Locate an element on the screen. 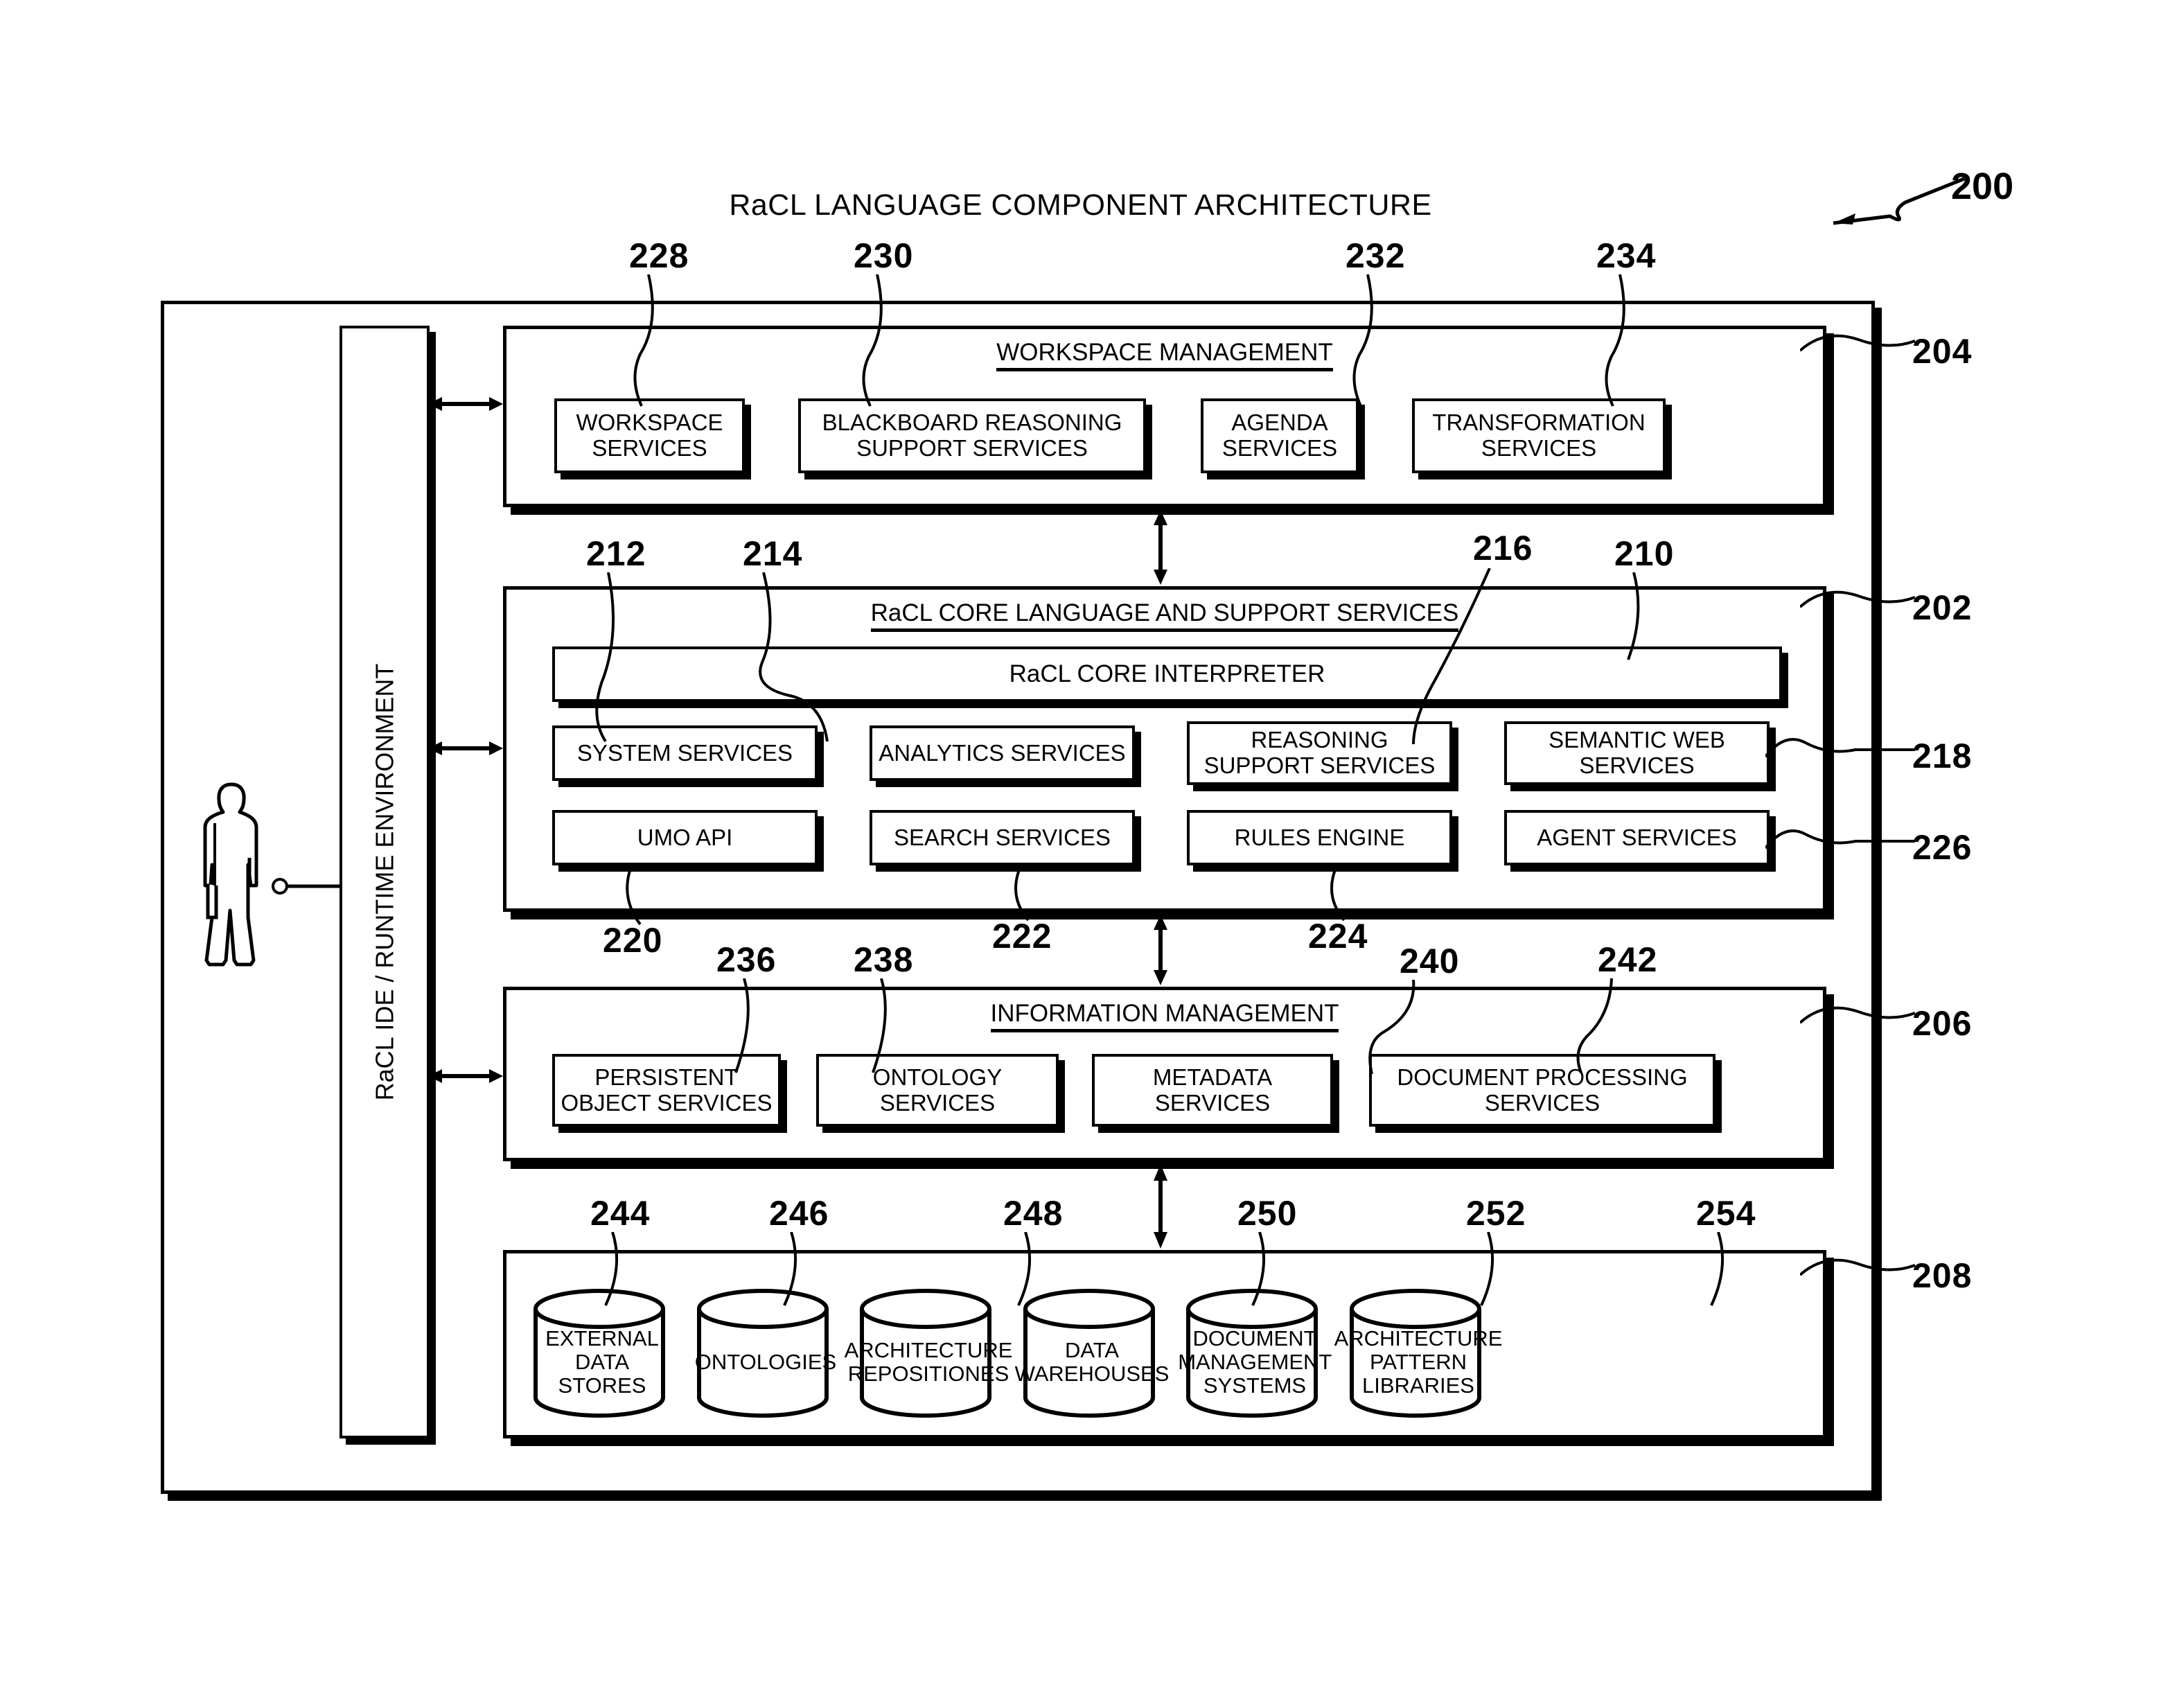 The height and width of the screenshot is (1708, 2161). ide-bar-label: RaCL IDE / RUNTIME ENVIRONMENT is located at coordinates (385, 882).